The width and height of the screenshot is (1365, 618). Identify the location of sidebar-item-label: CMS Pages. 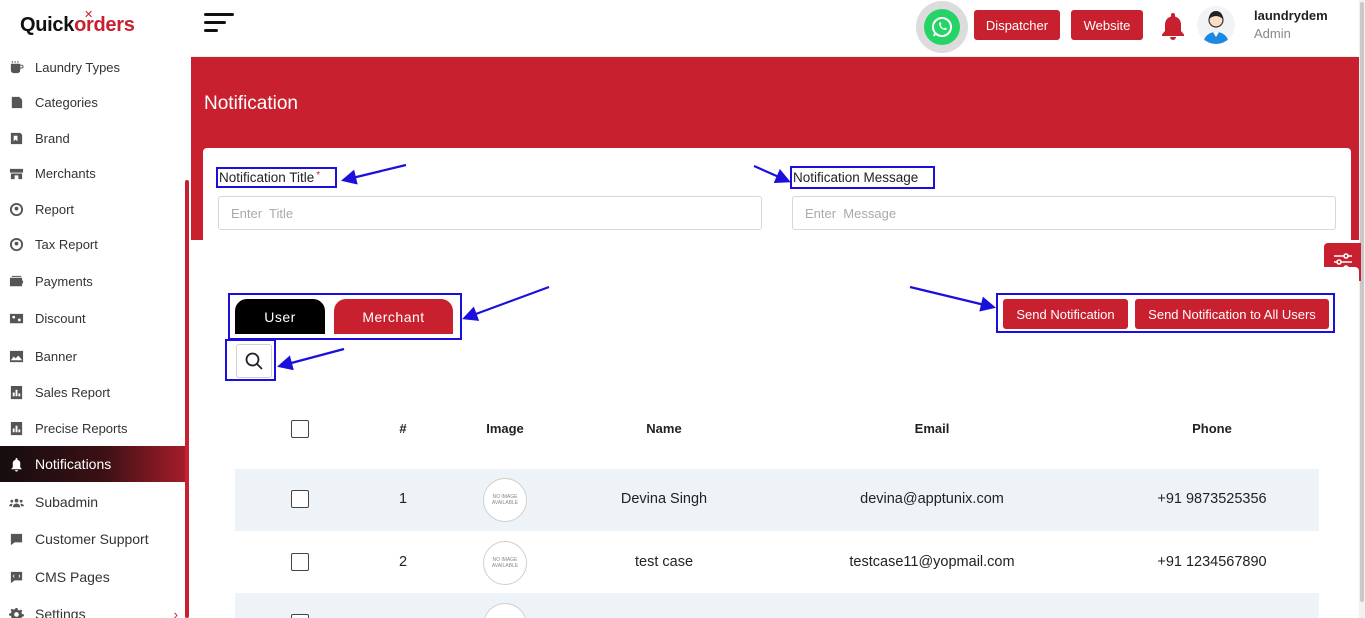
(72, 577).